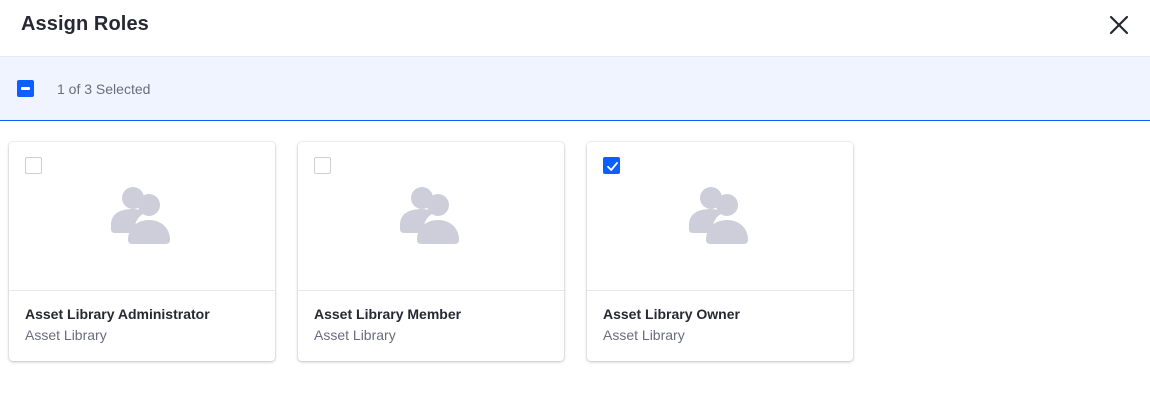 This screenshot has width=1150, height=403. Describe the element at coordinates (104, 89) in the screenshot. I see `selection-count: 1 of 3 Selected` at that location.